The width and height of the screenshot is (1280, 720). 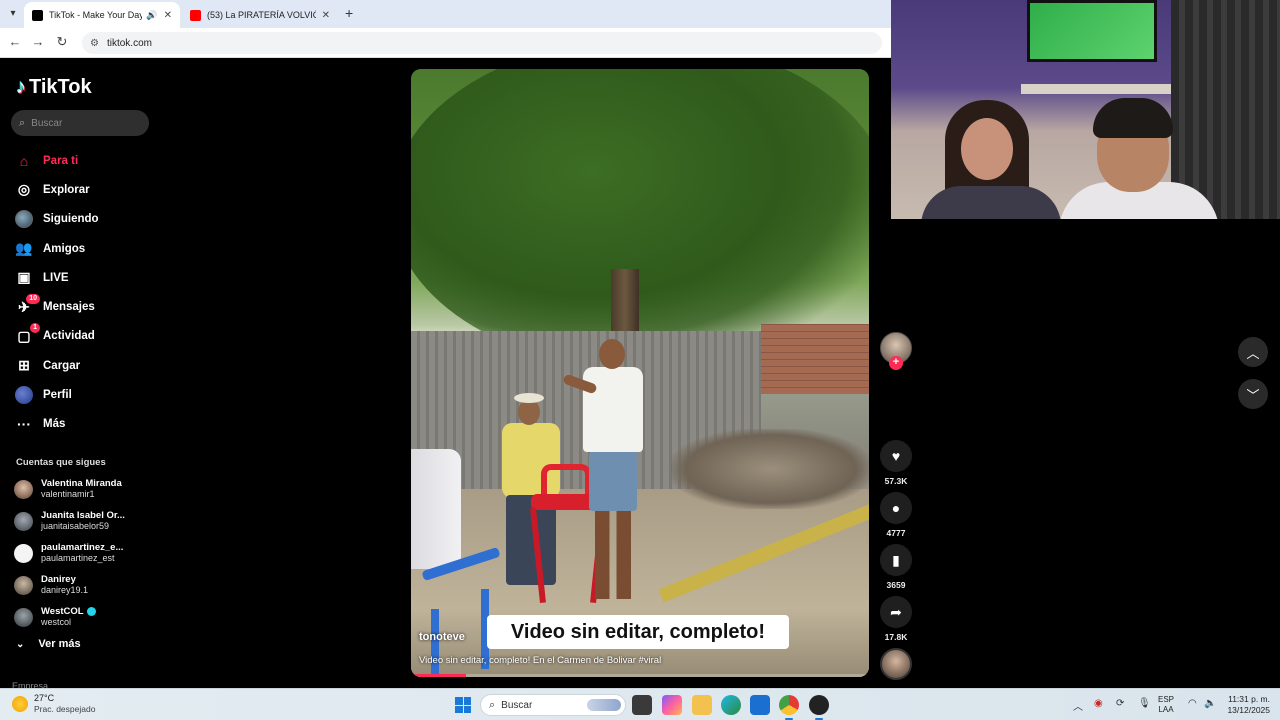 I want to click on like-button: ♥ 57.3K, so click(x=896, y=463).